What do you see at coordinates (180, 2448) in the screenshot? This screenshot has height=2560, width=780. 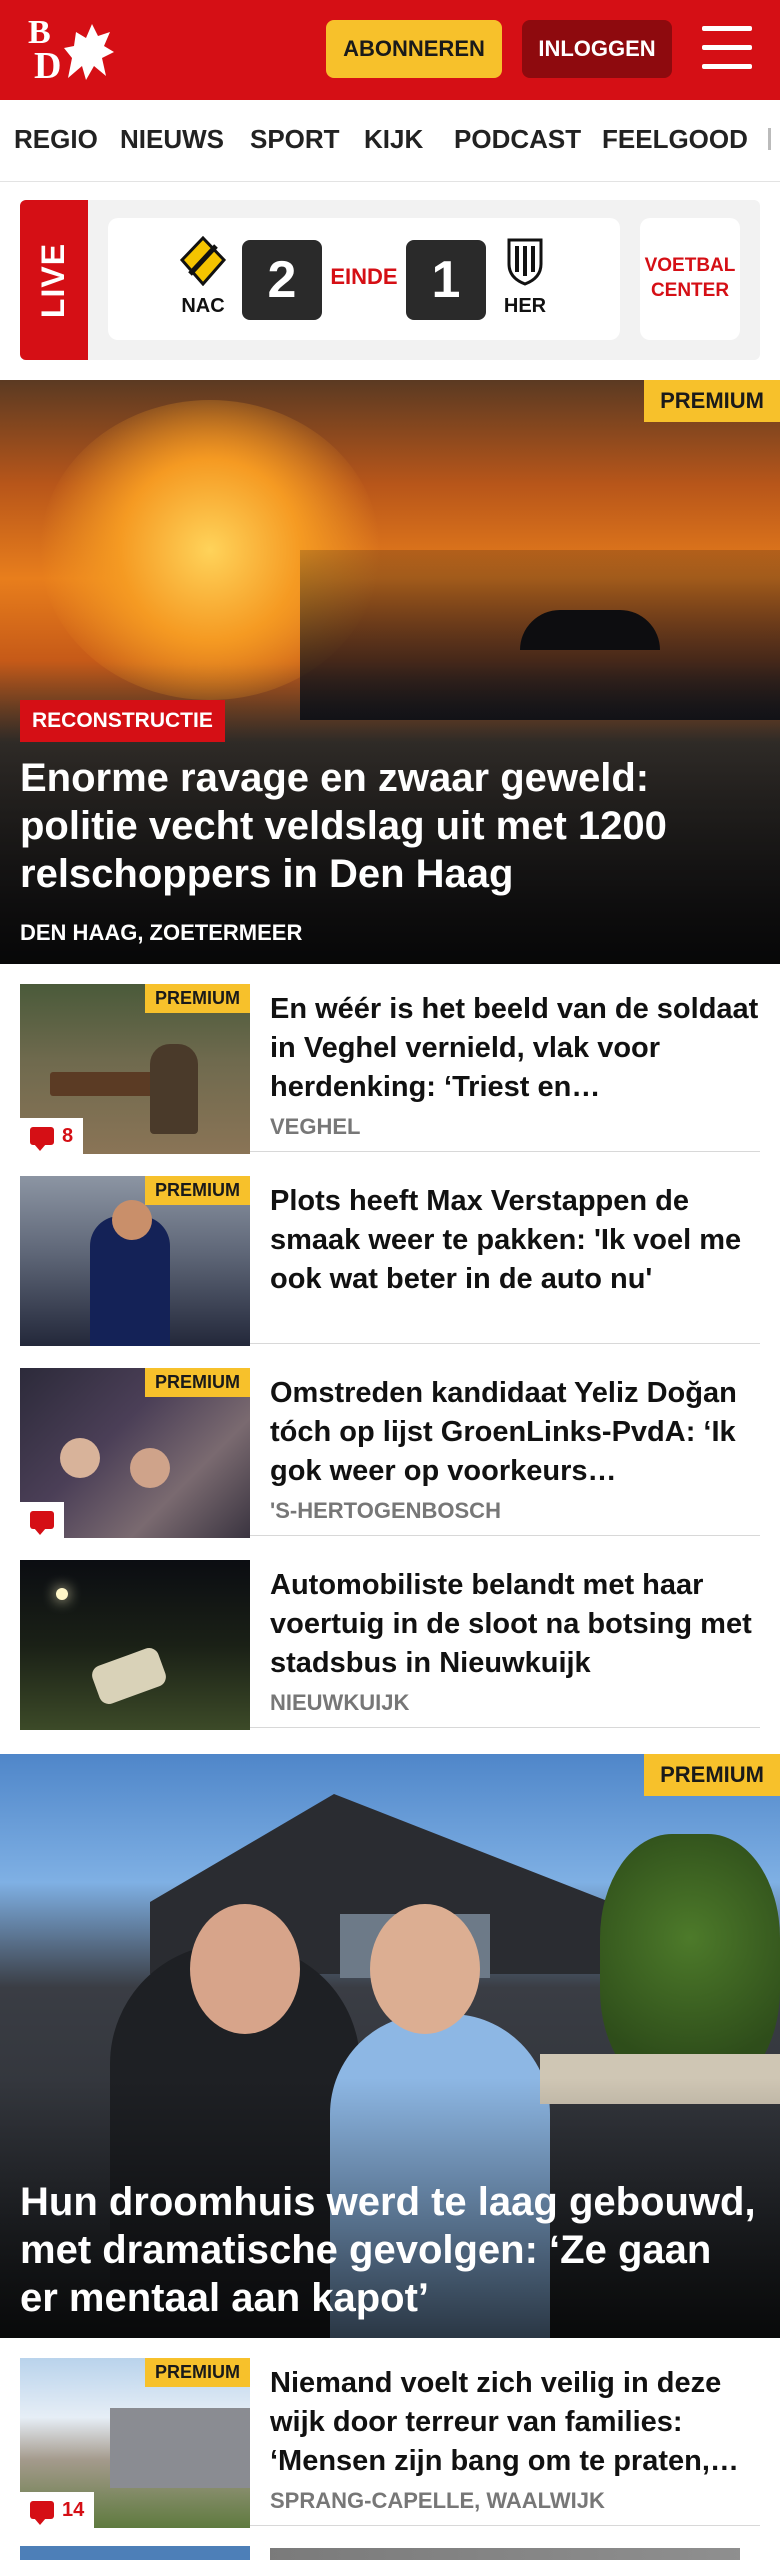 I see `house-shape` at bounding box center [180, 2448].